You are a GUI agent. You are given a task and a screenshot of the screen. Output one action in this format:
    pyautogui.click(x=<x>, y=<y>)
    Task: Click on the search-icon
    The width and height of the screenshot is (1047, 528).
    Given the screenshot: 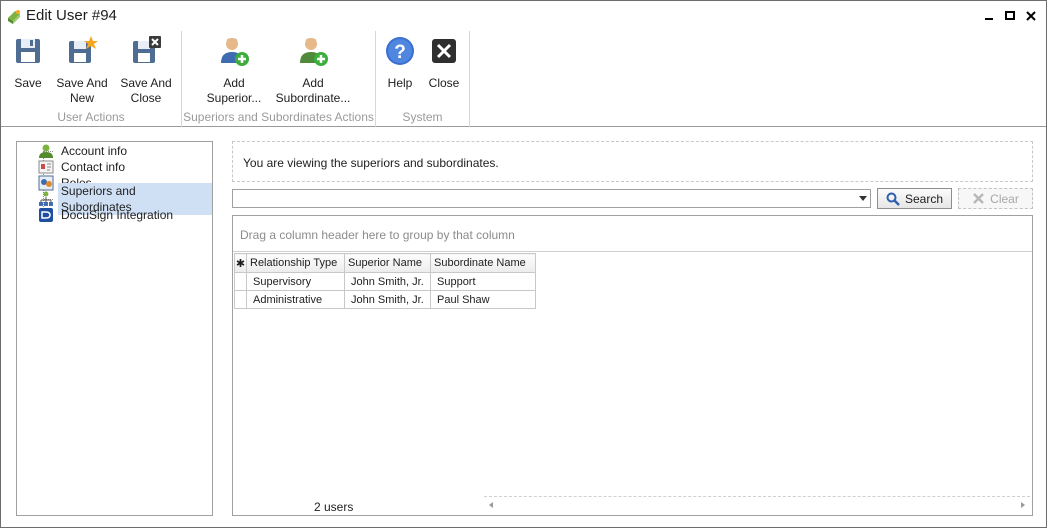 What is the action you would take?
    pyautogui.click(x=893, y=199)
    